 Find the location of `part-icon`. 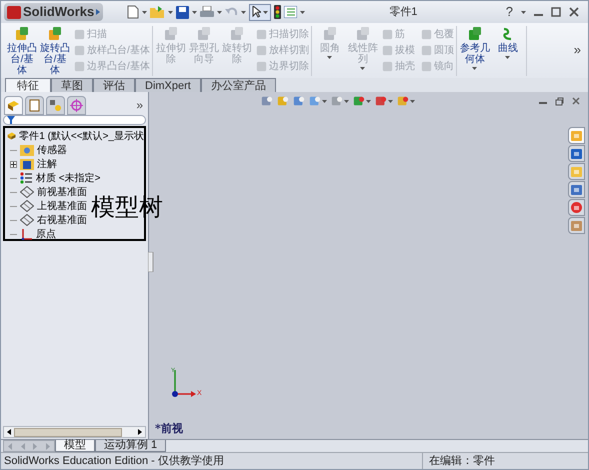

part-icon is located at coordinates (11, 136).